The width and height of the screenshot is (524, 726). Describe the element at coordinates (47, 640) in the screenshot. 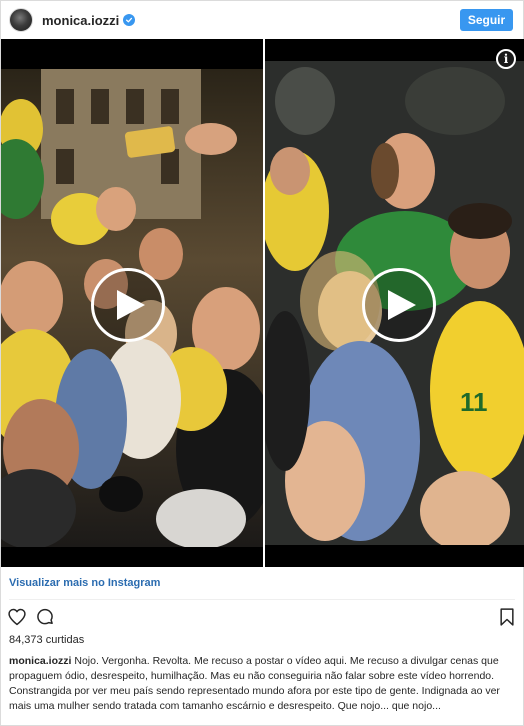

I see `likes-count: 84,373 curtidas` at that location.